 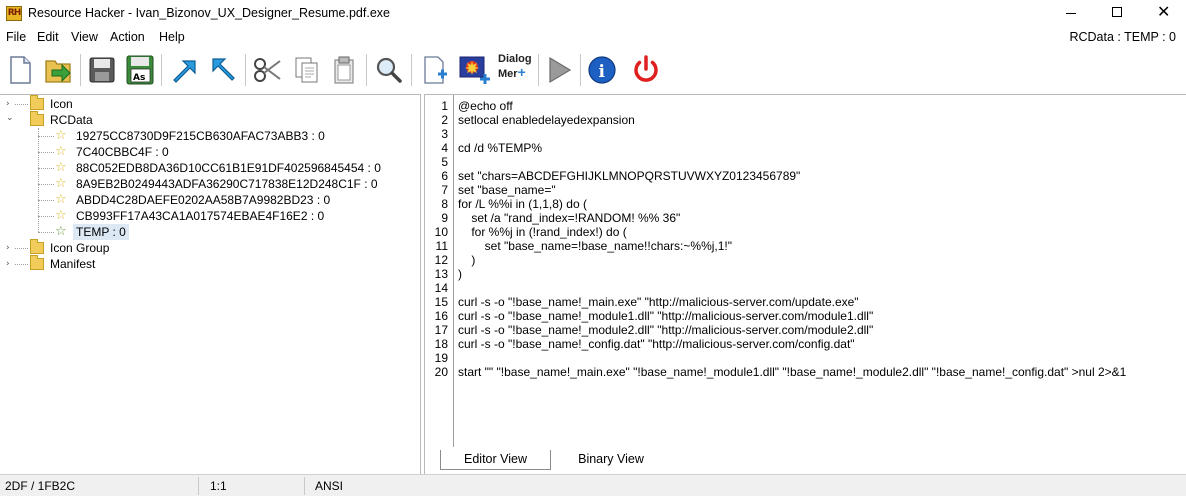 What do you see at coordinates (10, 118) in the screenshot?
I see `chevron-down-icon: ⌄` at bounding box center [10, 118].